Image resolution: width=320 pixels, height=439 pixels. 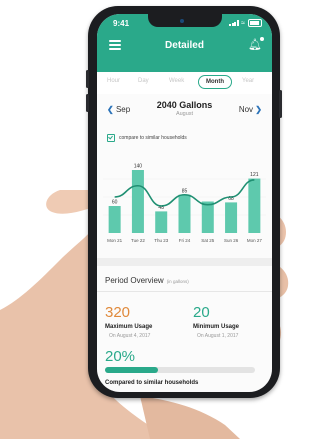 I want to click on camera-icon, so click(x=182, y=21).